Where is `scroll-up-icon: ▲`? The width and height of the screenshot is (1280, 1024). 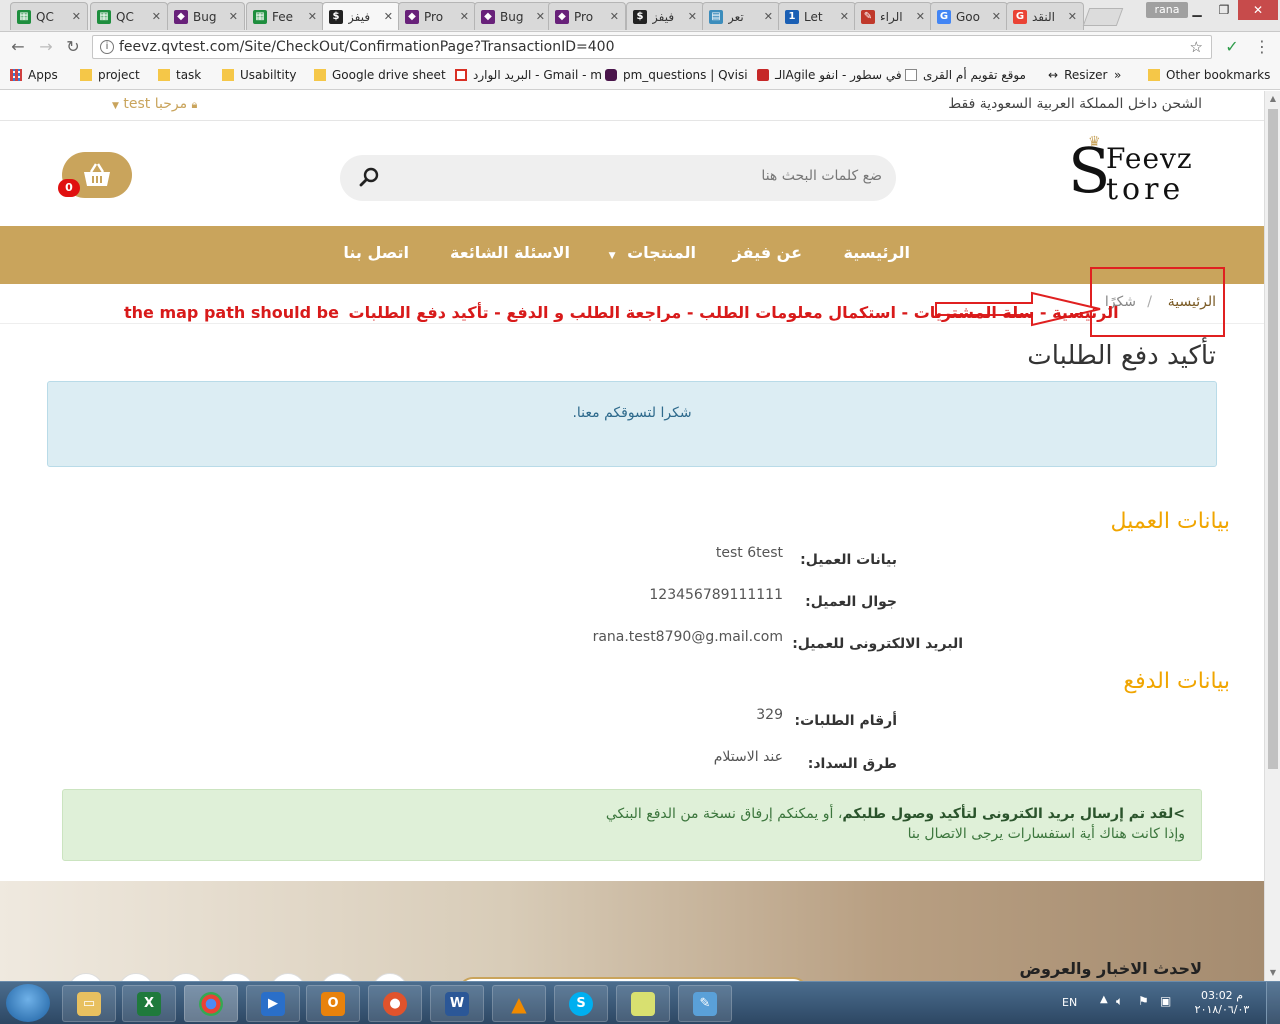 scroll-up-icon: ▲ is located at coordinates (1272, 99).